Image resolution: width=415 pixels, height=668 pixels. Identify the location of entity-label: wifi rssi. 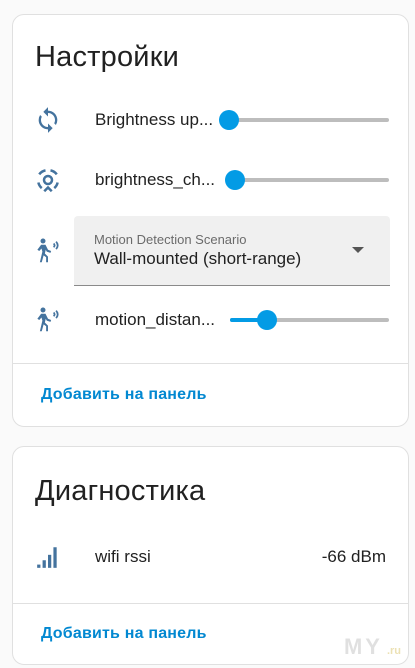
(123, 556).